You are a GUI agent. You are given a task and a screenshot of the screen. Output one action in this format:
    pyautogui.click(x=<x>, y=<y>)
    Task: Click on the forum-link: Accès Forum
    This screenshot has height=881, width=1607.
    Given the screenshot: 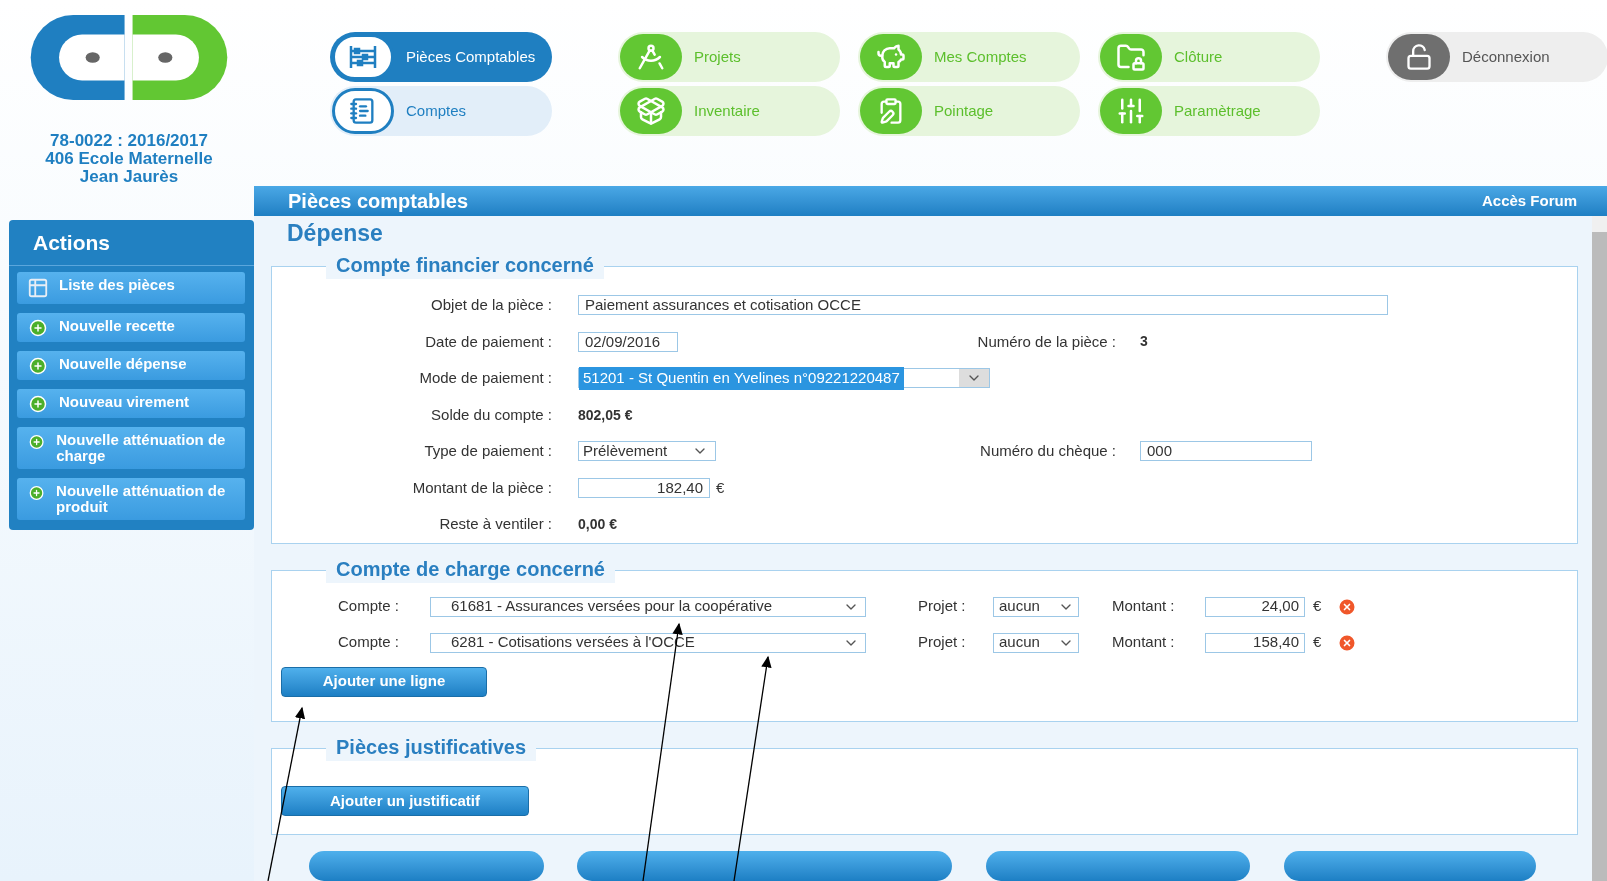 What is the action you would take?
    pyautogui.click(x=1529, y=201)
    